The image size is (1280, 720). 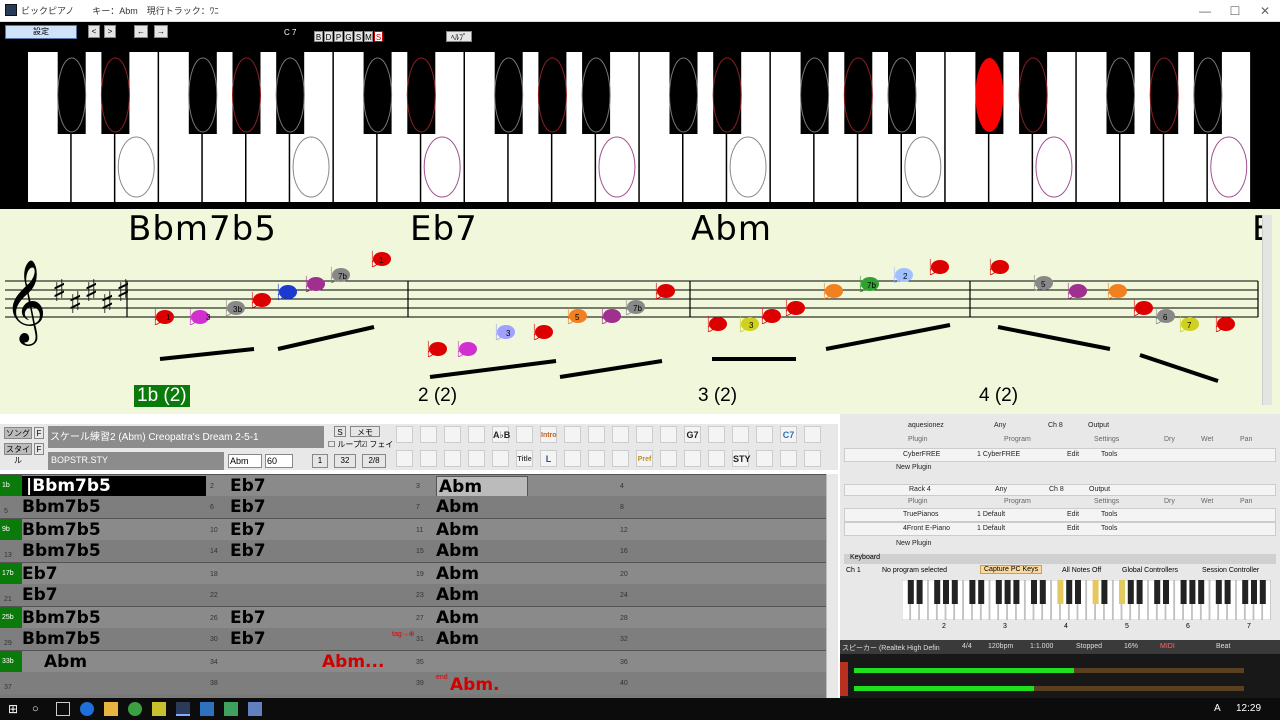 I want to click on grid-row: 37 38 39 Abm. 40 end, so click(x=413, y=683).